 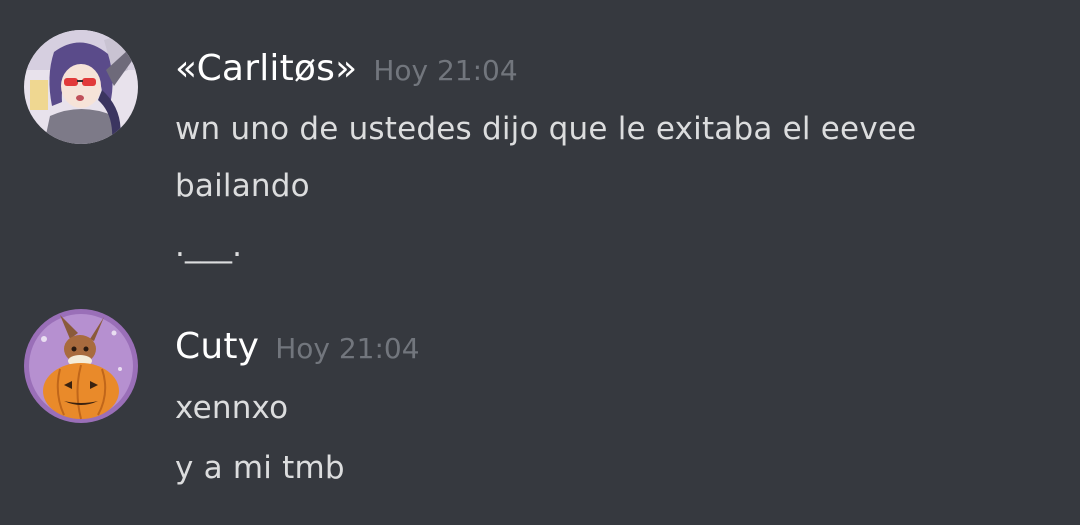 I want to click on username: Cuty, so click(x=217, y=346).